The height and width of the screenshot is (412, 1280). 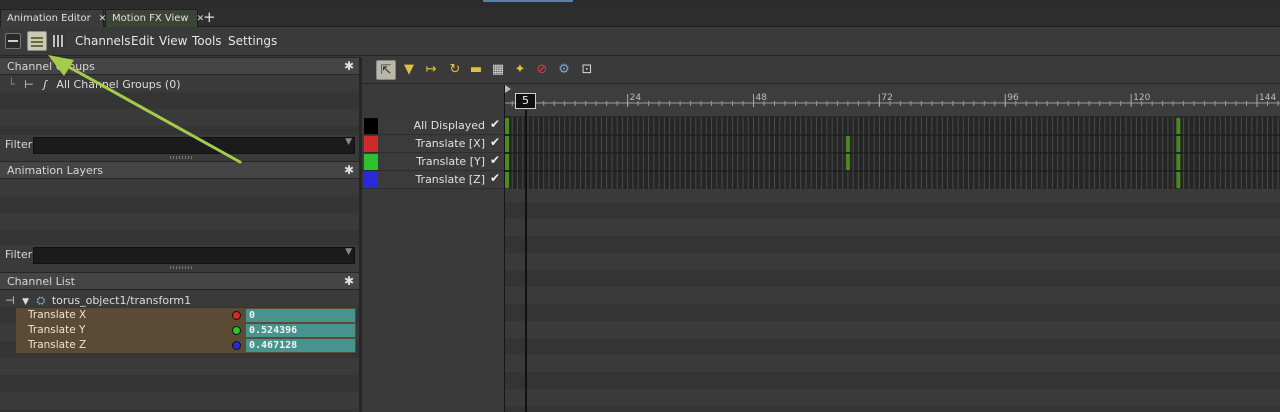 What do you see at coordinates (1141, 98) in the screenshot?
I see `ruler-tick-label: 120` at bounding box center [1141, 98].